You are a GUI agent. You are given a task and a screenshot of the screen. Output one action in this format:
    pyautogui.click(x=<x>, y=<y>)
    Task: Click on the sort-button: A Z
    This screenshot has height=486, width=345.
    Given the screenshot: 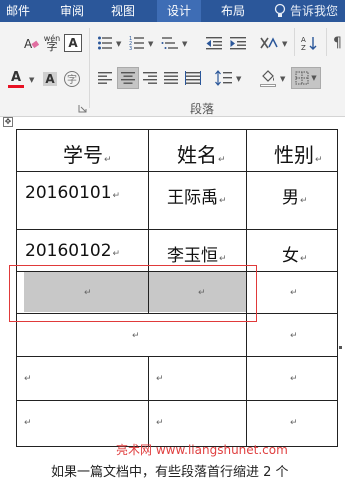 What is the action you would take?
    pyautogui.click(x=310, y=43)
    